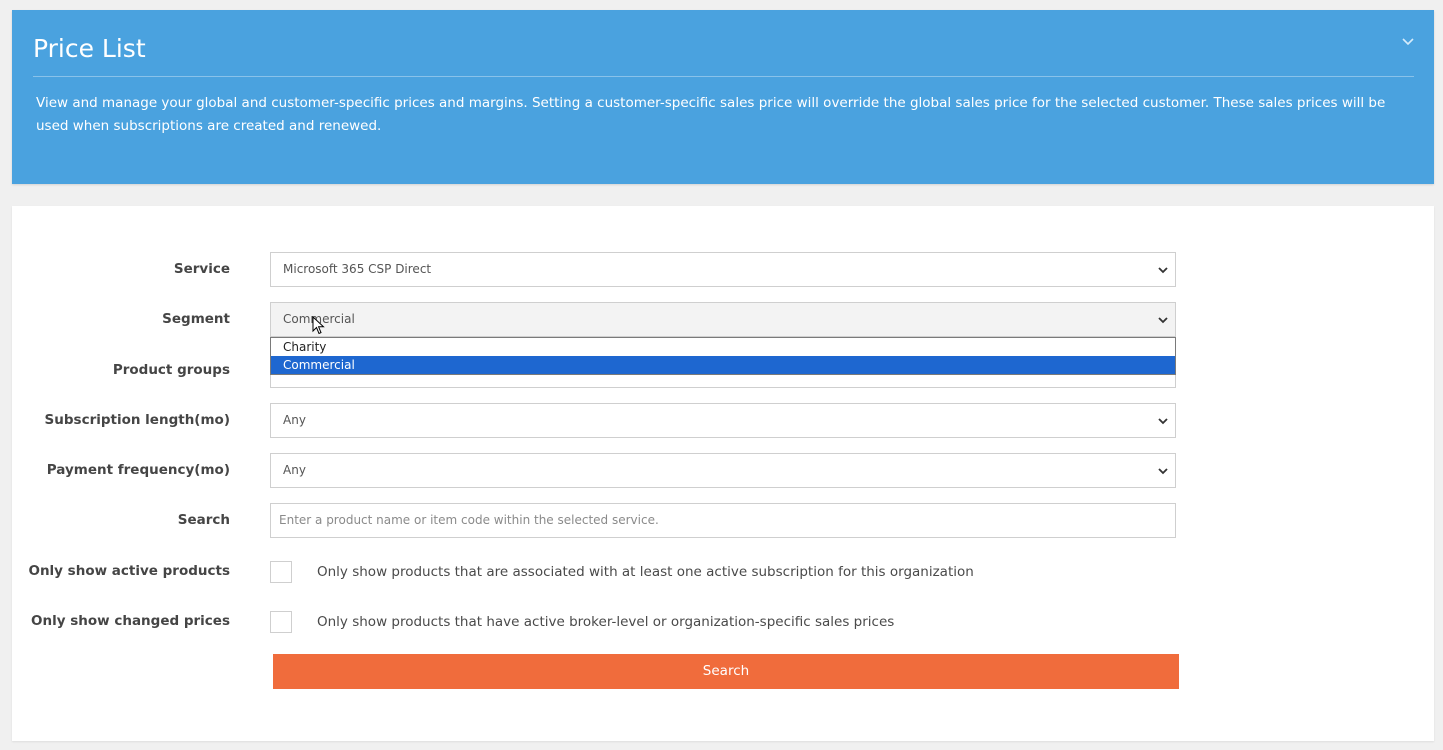  What do you see at coordinates (196, 319) in the screenshot?
I see `segment-label: Segment` at bounding box center [196, 319].